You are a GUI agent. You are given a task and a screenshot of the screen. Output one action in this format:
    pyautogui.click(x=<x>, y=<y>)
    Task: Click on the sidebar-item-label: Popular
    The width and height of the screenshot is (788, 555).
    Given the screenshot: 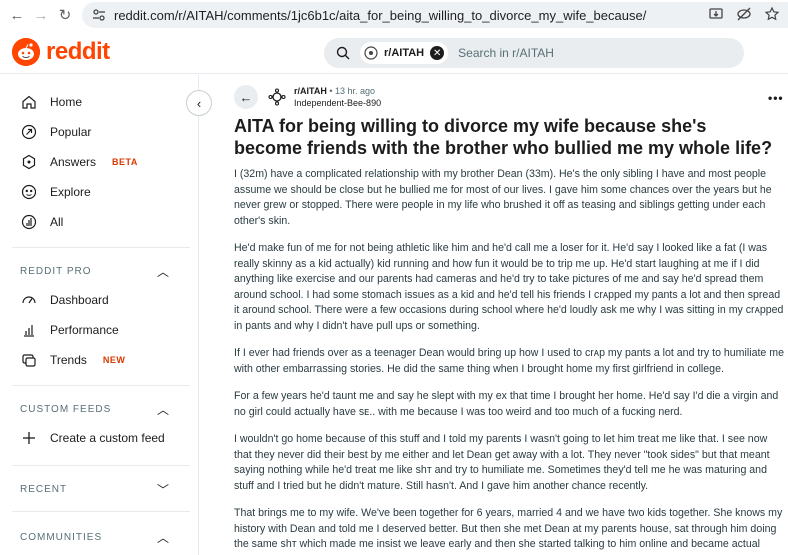 What is the action you would take?
    pyautogui.click(x=71, y=132)
    